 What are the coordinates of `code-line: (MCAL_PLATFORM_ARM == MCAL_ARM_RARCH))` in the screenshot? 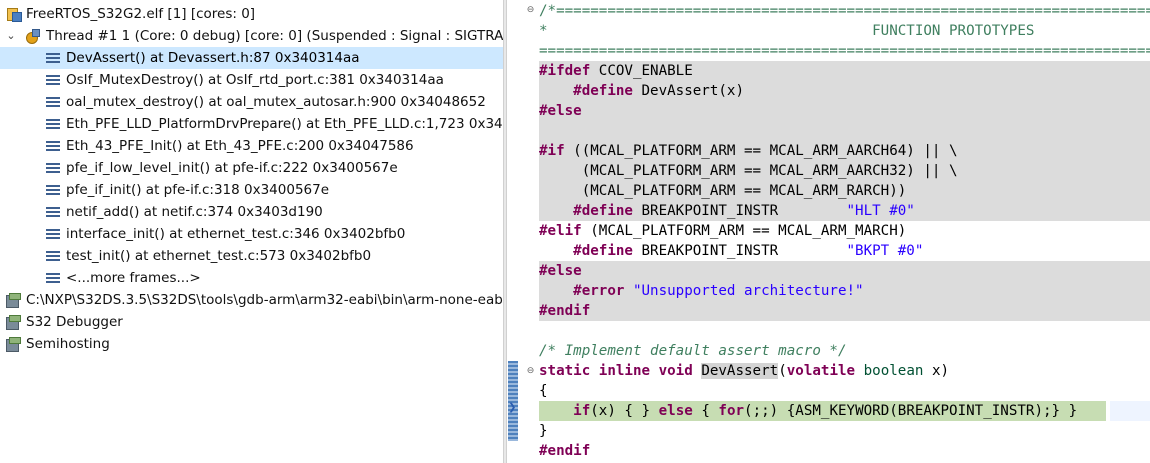 It's located at (844, 191).